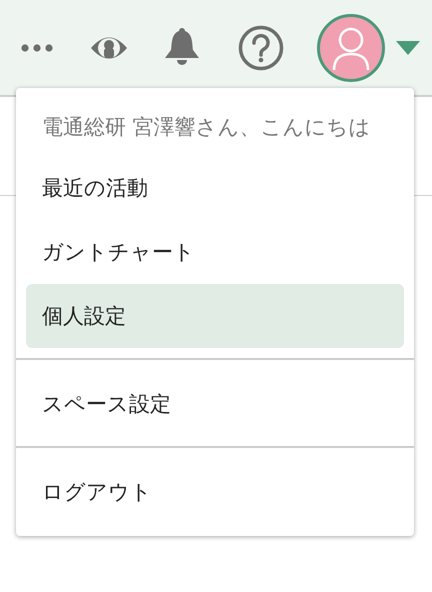 This screenshot has height=592, width=432. I want to click on help-icon, so click(261, 47).